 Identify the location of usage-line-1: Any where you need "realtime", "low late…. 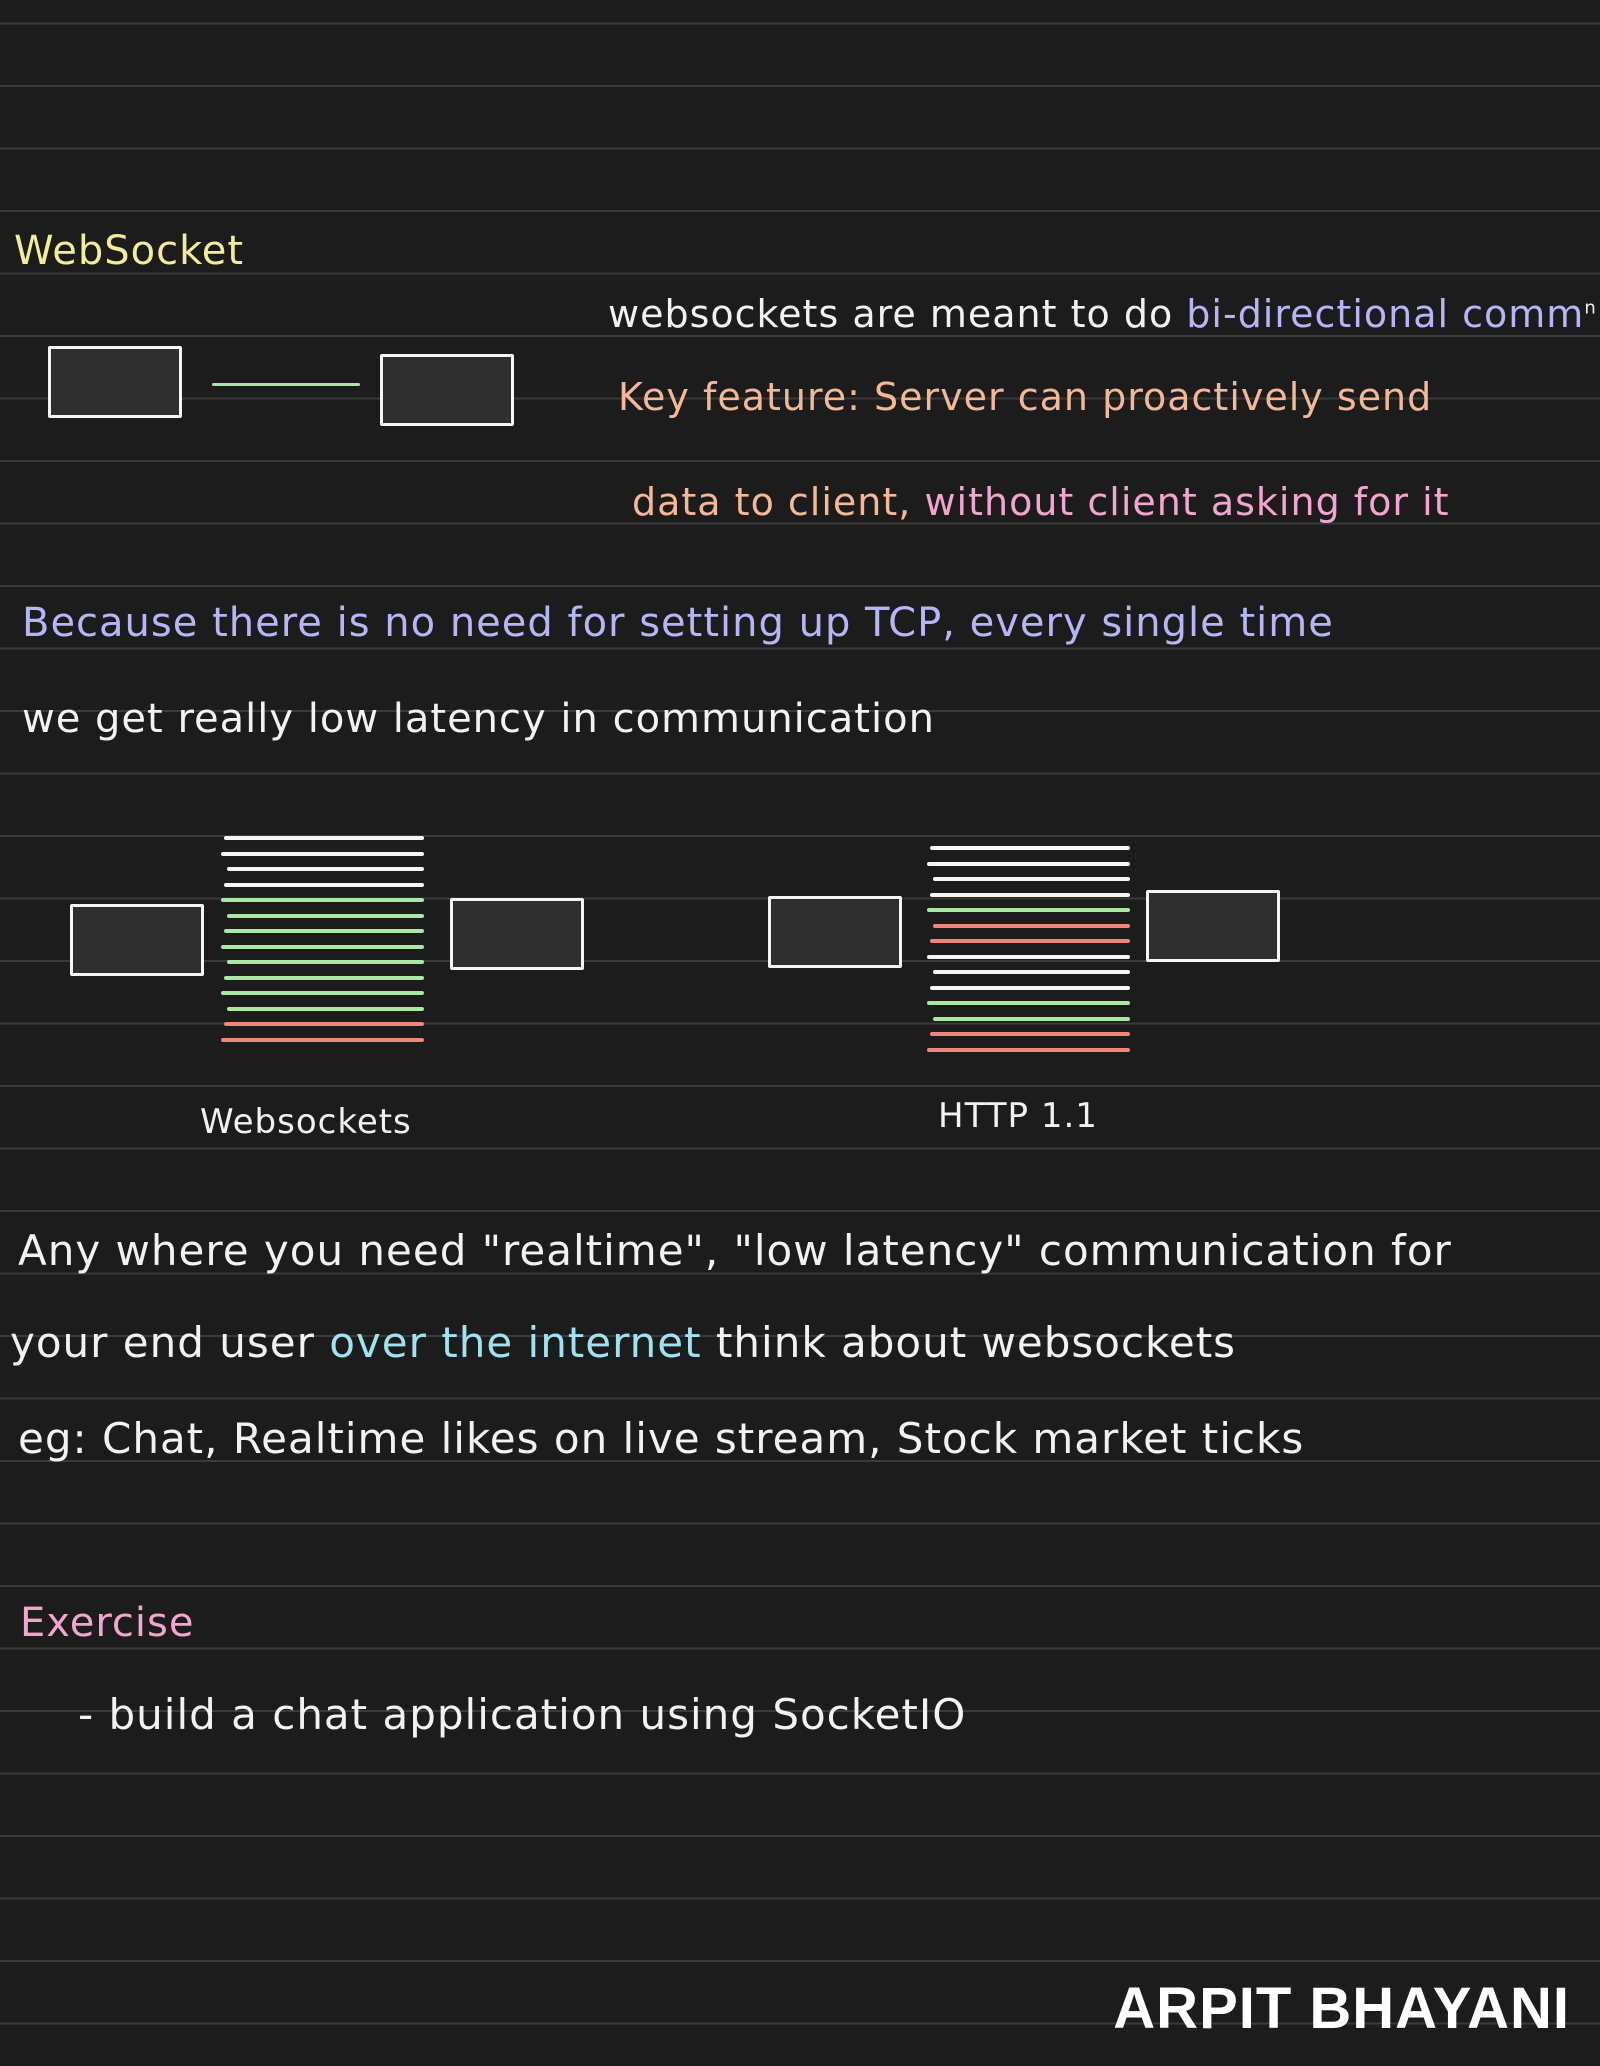
(735, 1250).